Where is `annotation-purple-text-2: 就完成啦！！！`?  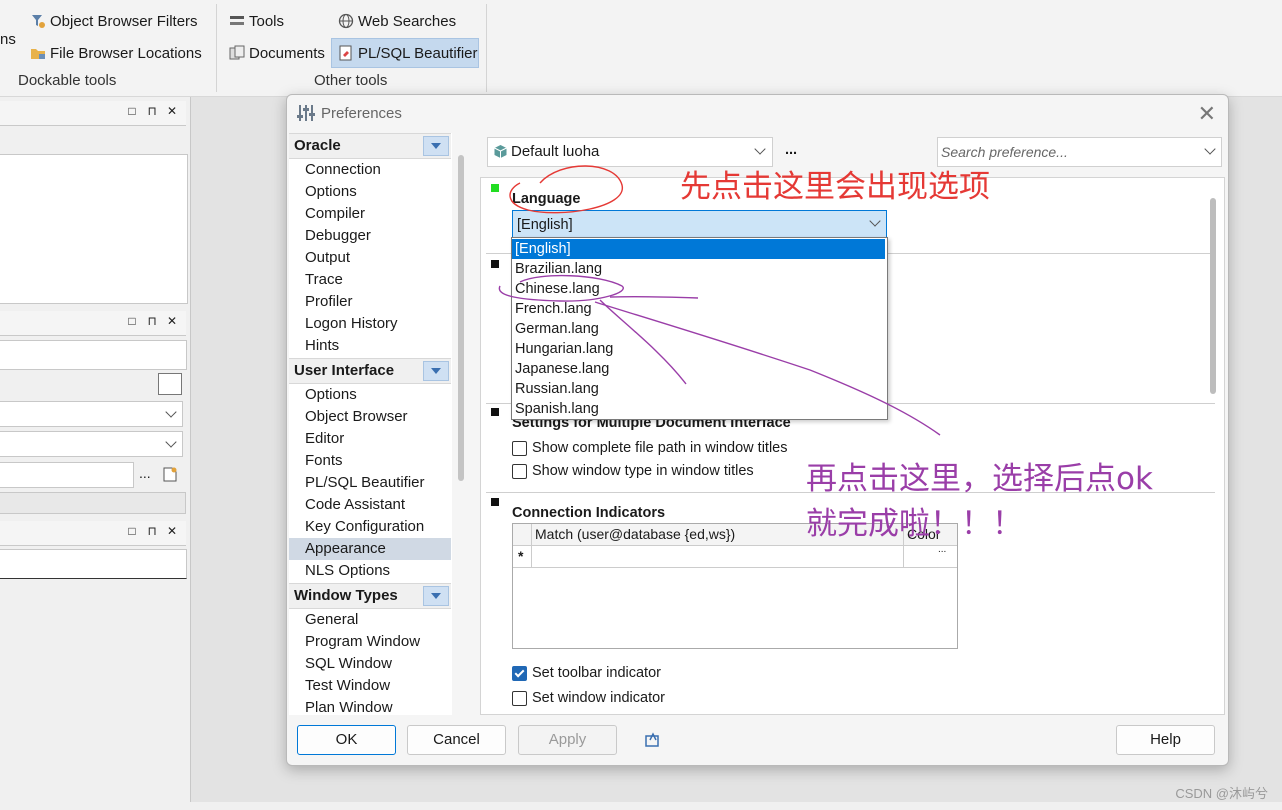 annotation-purple-text-2: 就完成啦！！！ is located at coordinates (914, 524).